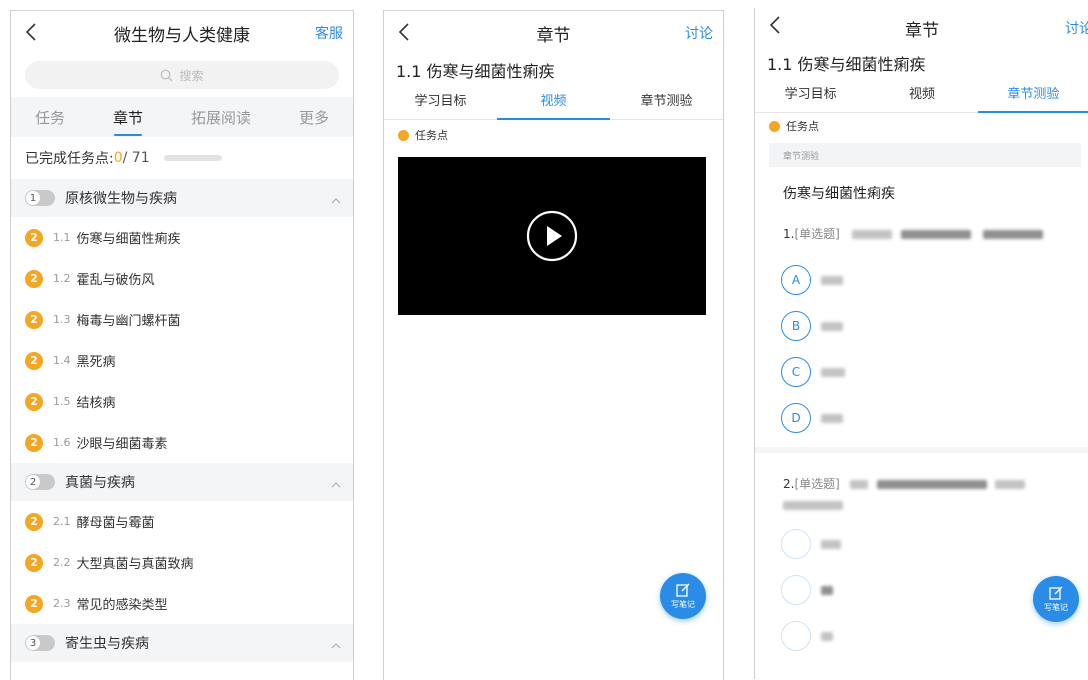 The width and height of the screenshot is (1088, 680). I want to click on option-c-circle, so click(796, 636).